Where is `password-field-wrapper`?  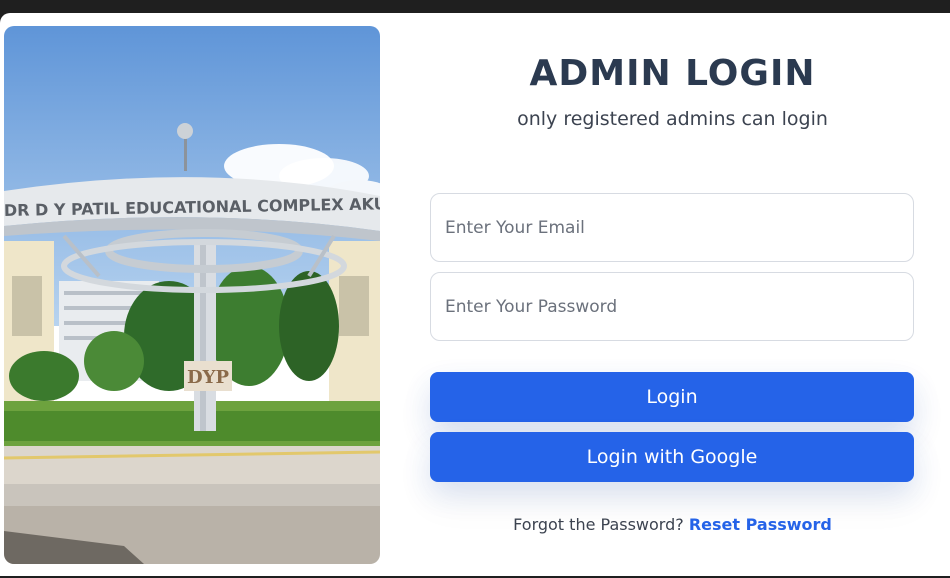
password-field-wrapper is located at coordinates (672, 306).